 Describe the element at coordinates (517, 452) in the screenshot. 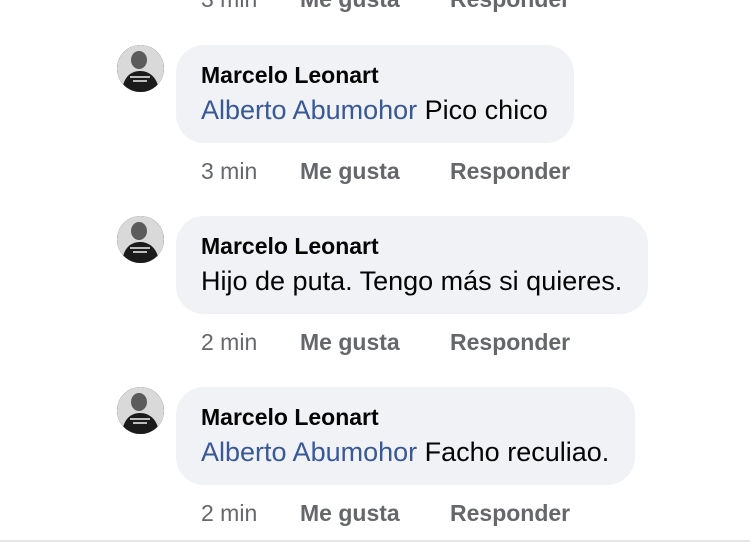

I see `comment-text: Facho reculiao.` at that location.